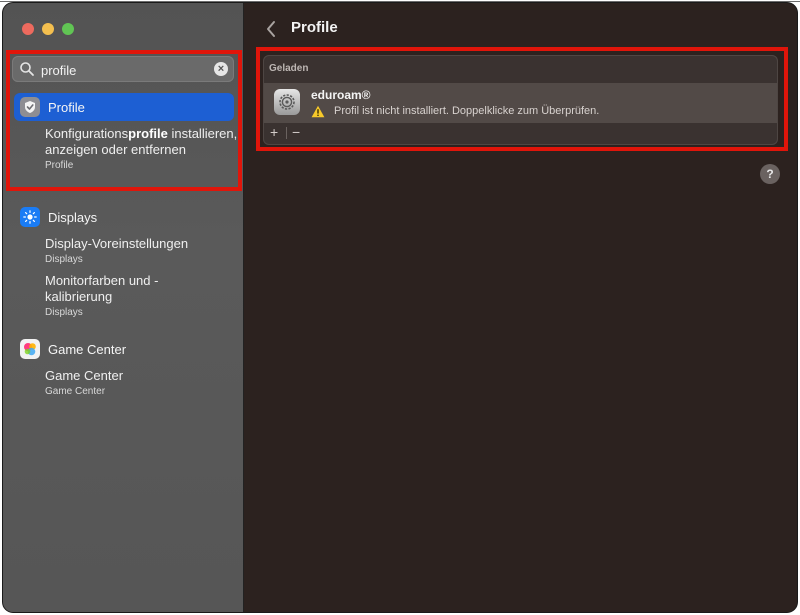 The height and width of the screenshot is (615, 800). I want to click on game-center-icon, so click(30, 349).